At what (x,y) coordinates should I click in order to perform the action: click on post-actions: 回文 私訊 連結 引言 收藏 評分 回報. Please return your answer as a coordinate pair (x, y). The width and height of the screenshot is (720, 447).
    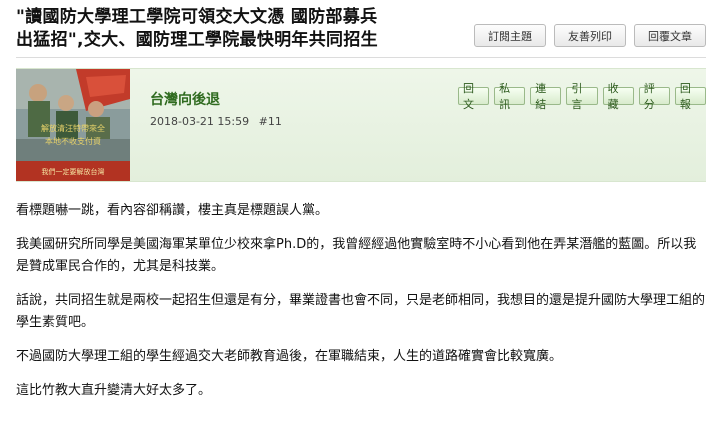
    Looking at the image, I should click on (582, 96).